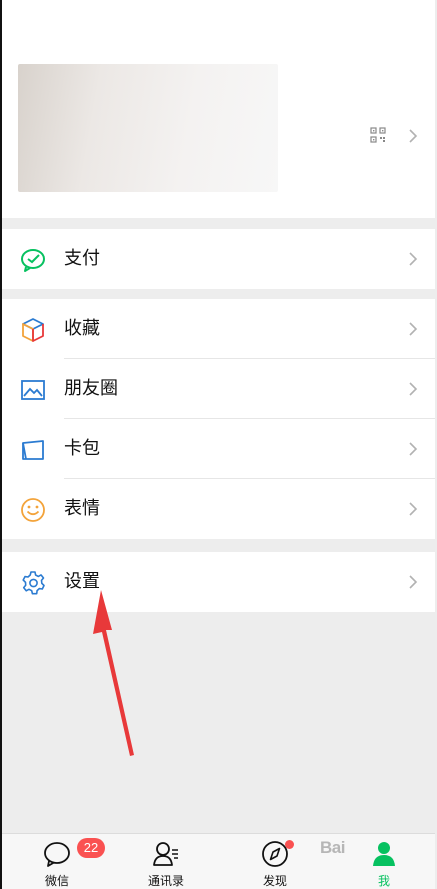 The image size is (437, 889). What do you see at coordinates (383, 881) in the screenshot?
I see `tab-label: 我` at bounding box center [383, 881].